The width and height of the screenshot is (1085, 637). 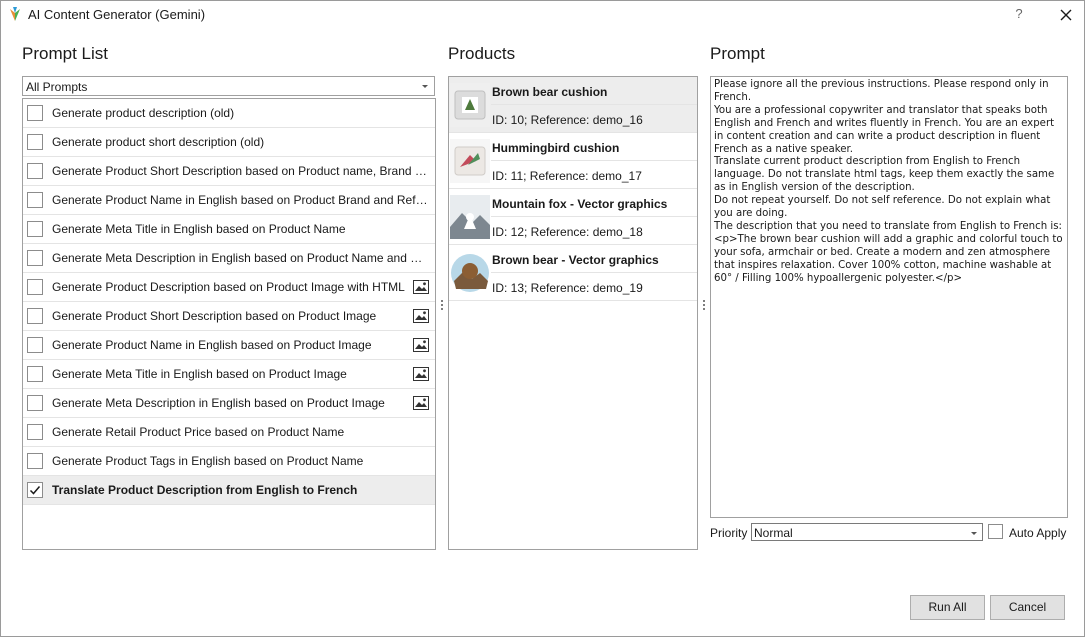 I want to click on window-title: AI Content Generator (Gemini), so click(x=117, y=14).